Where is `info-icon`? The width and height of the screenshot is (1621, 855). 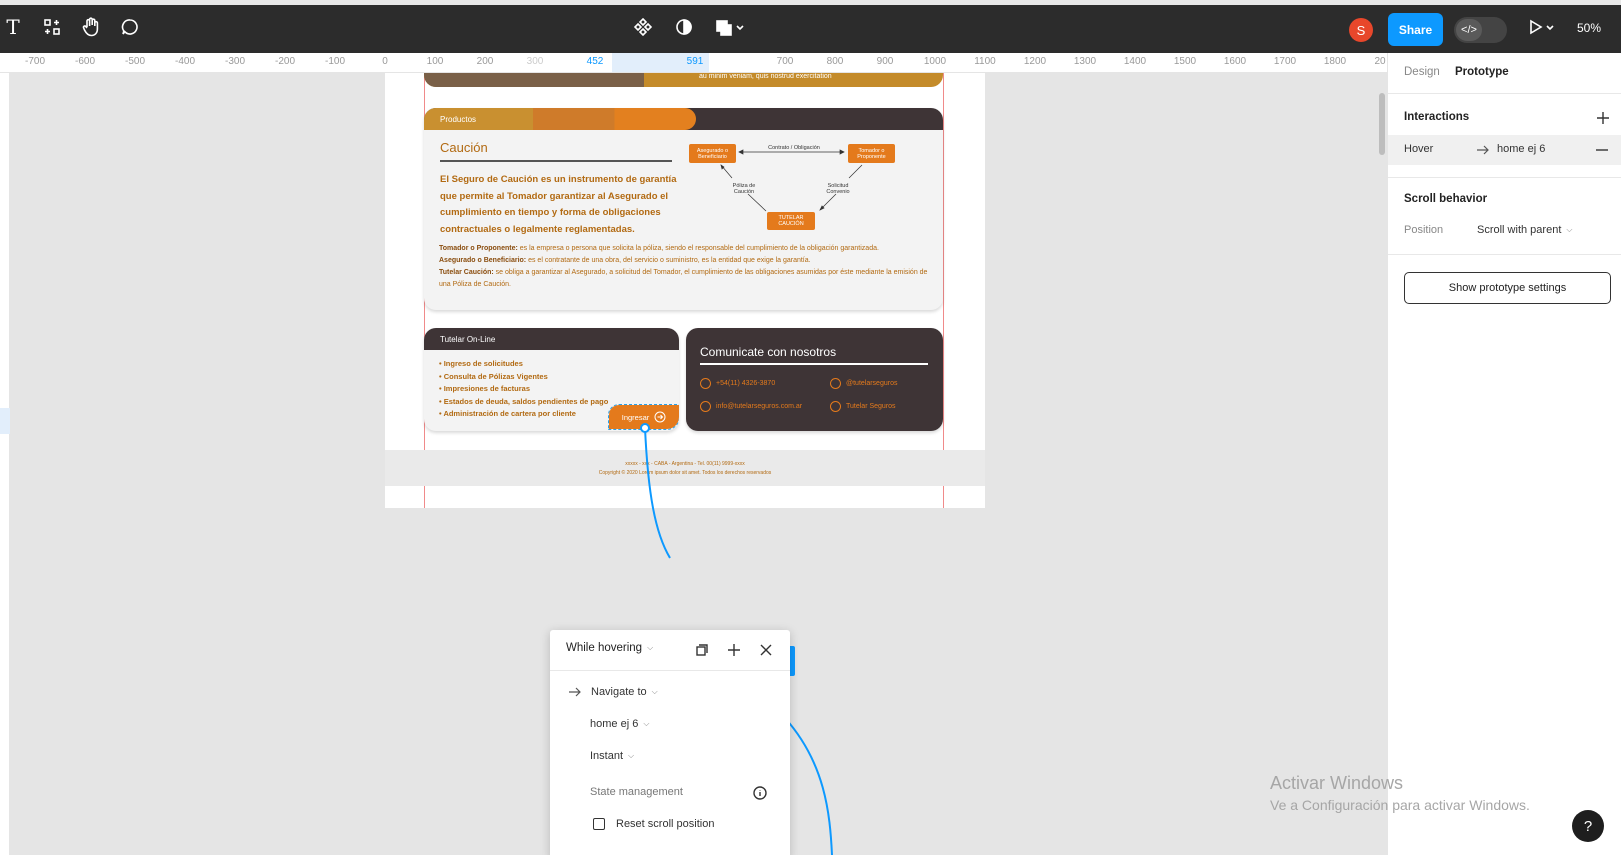 info-icon is located at coordinates (760, 793).